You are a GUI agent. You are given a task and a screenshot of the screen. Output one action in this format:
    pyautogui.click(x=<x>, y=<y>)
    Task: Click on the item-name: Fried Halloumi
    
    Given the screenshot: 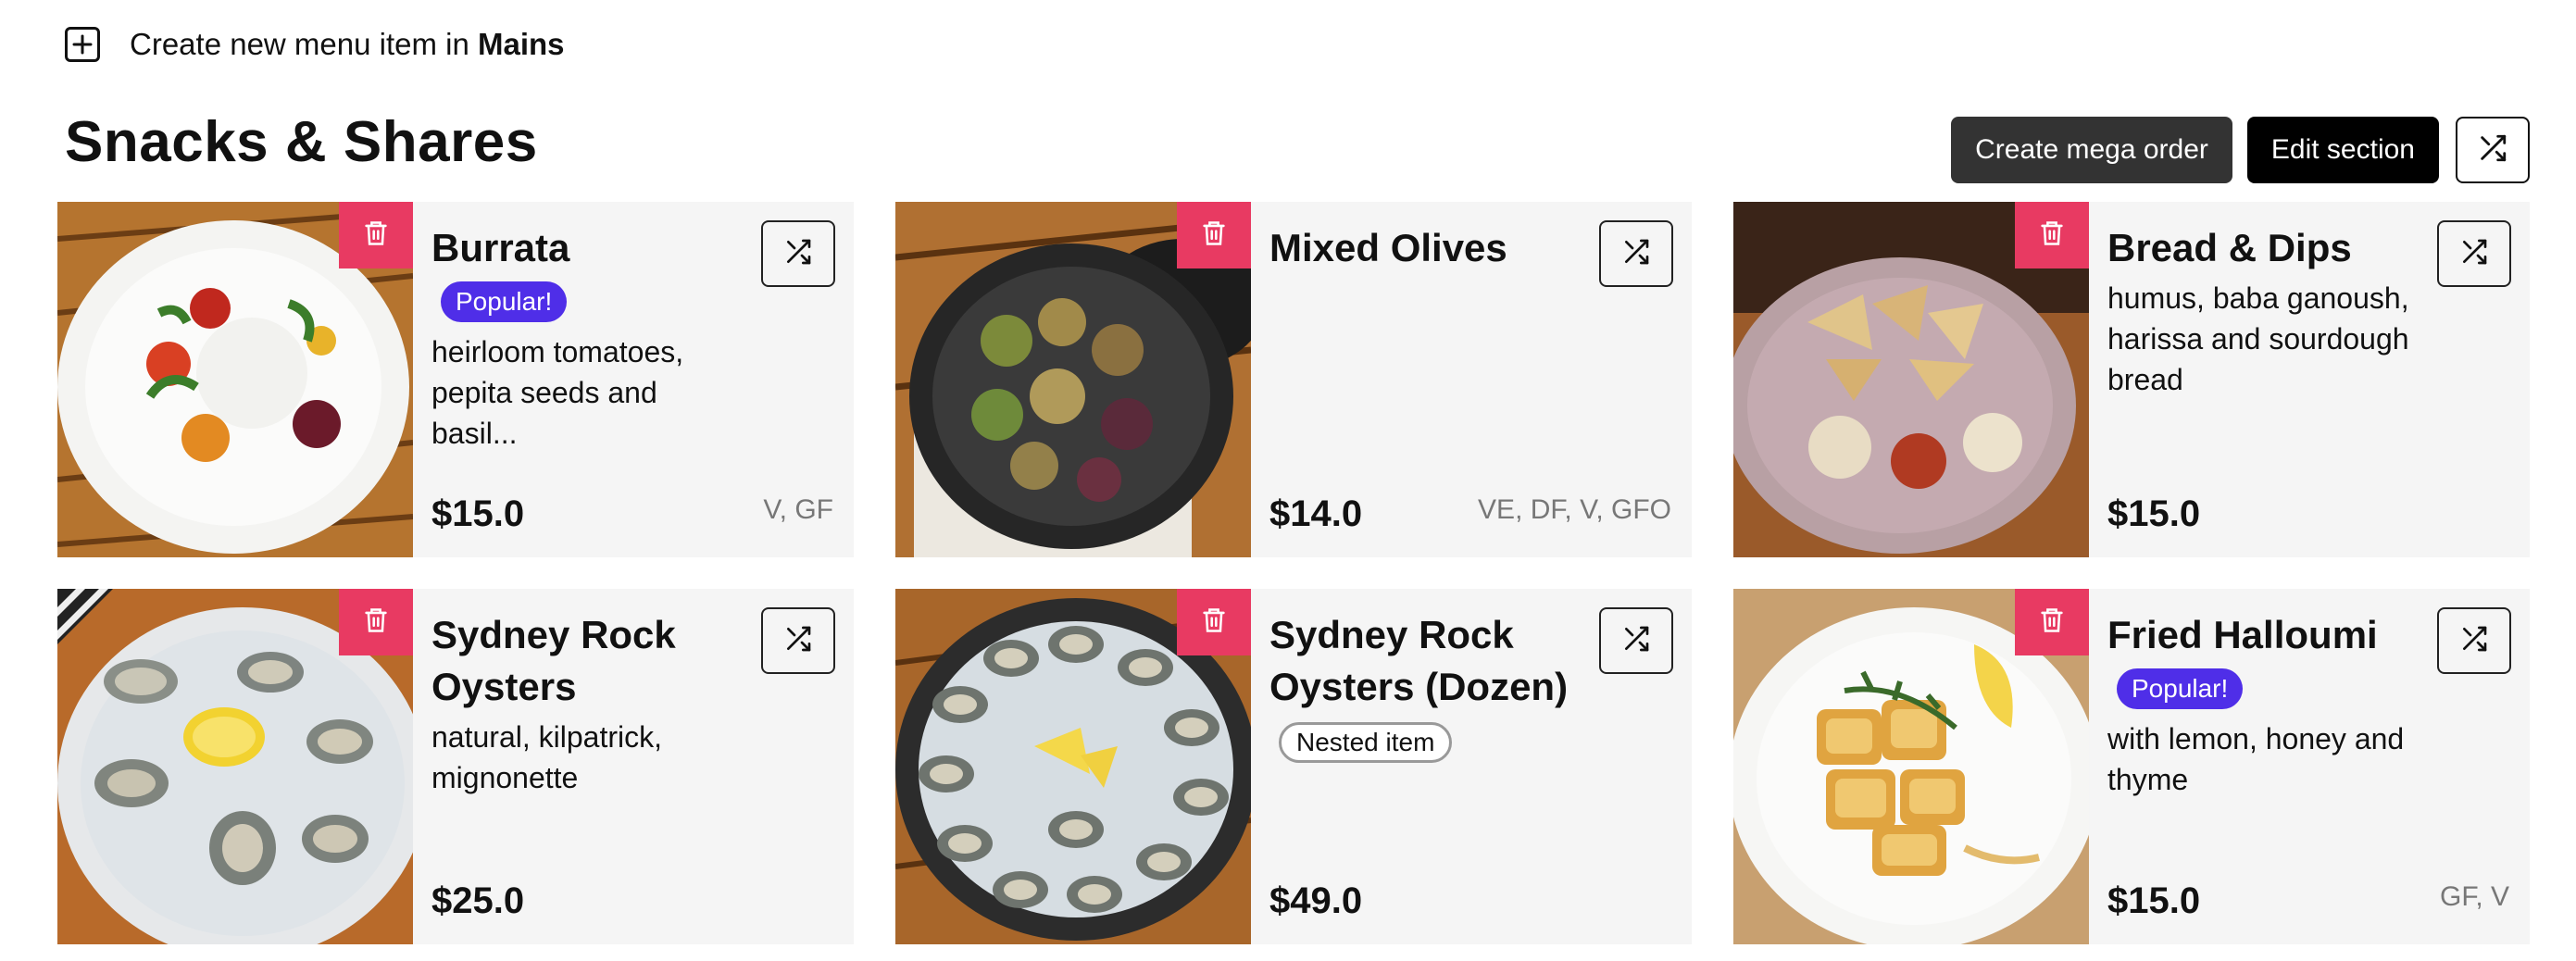 What is the action you would take?
    pyautogui.click(x=2242, y=634)
    